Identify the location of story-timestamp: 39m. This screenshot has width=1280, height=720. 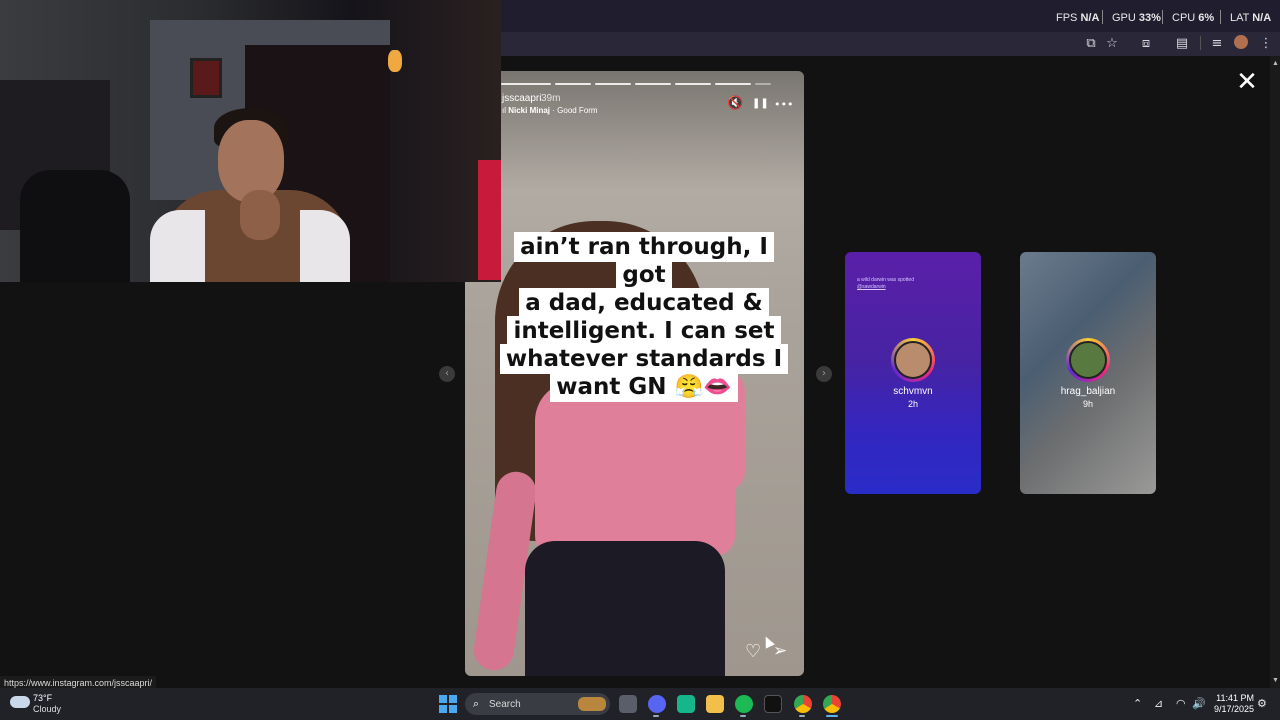
(551, 98).